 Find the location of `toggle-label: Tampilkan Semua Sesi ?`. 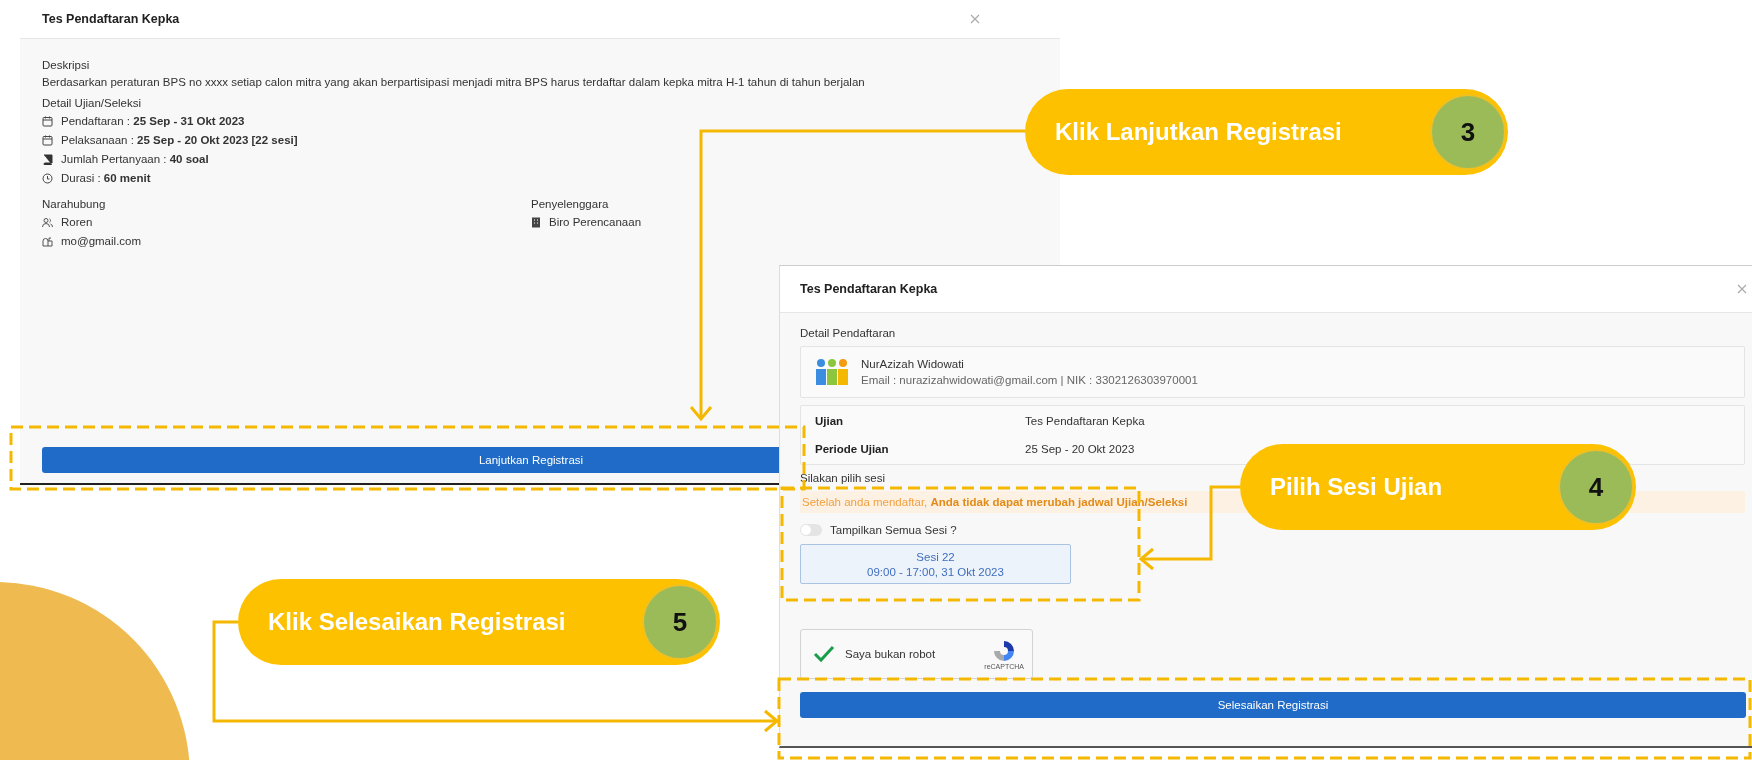

toggle-label: Tampilkan Semua Sesi ? is located at coordinates (893, 530).